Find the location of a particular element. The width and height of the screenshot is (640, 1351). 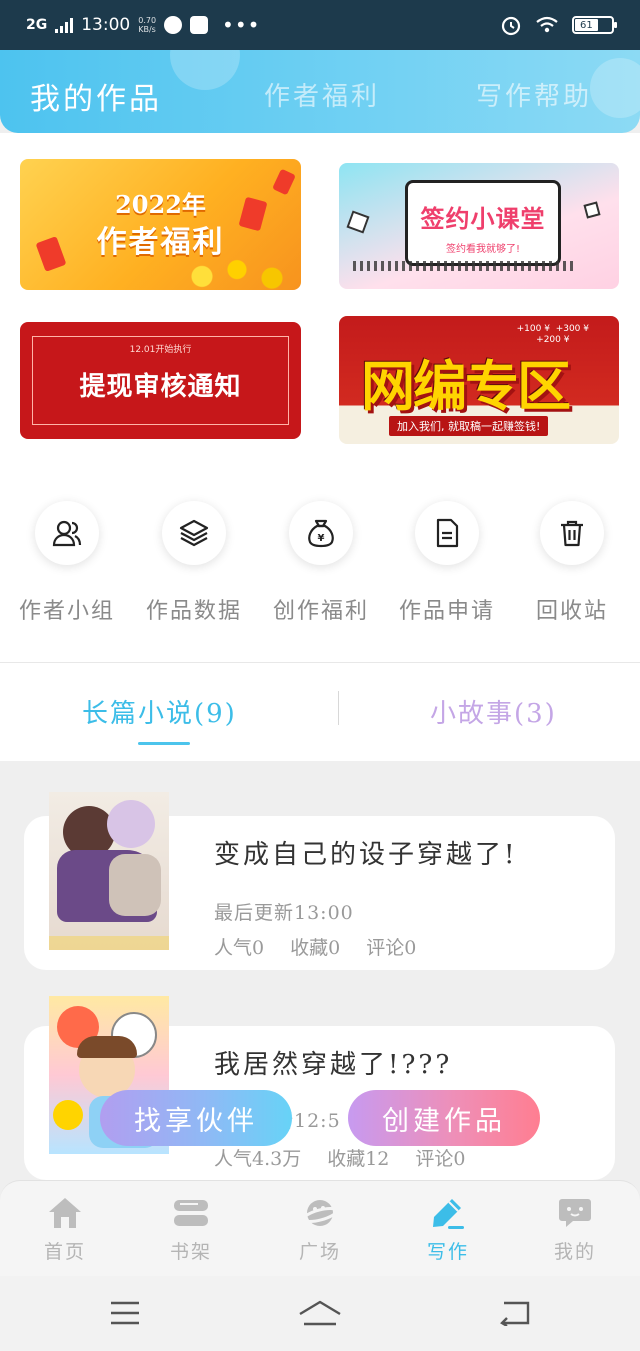

banner-withdraw-tag: 12.01开始执行 is located at coordinates (160, 350).